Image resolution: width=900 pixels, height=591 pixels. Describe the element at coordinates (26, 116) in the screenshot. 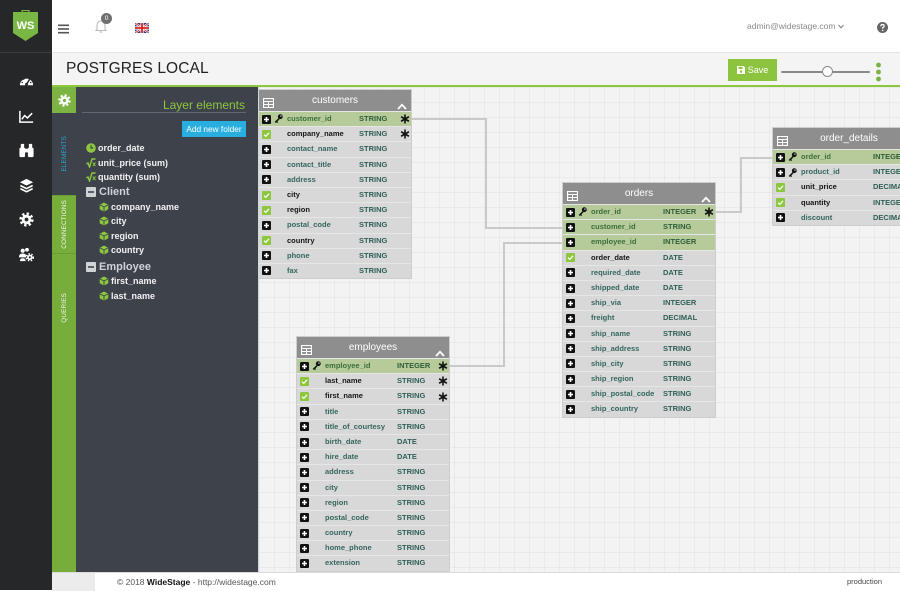

I see `sidebar-item-reports` at that location.